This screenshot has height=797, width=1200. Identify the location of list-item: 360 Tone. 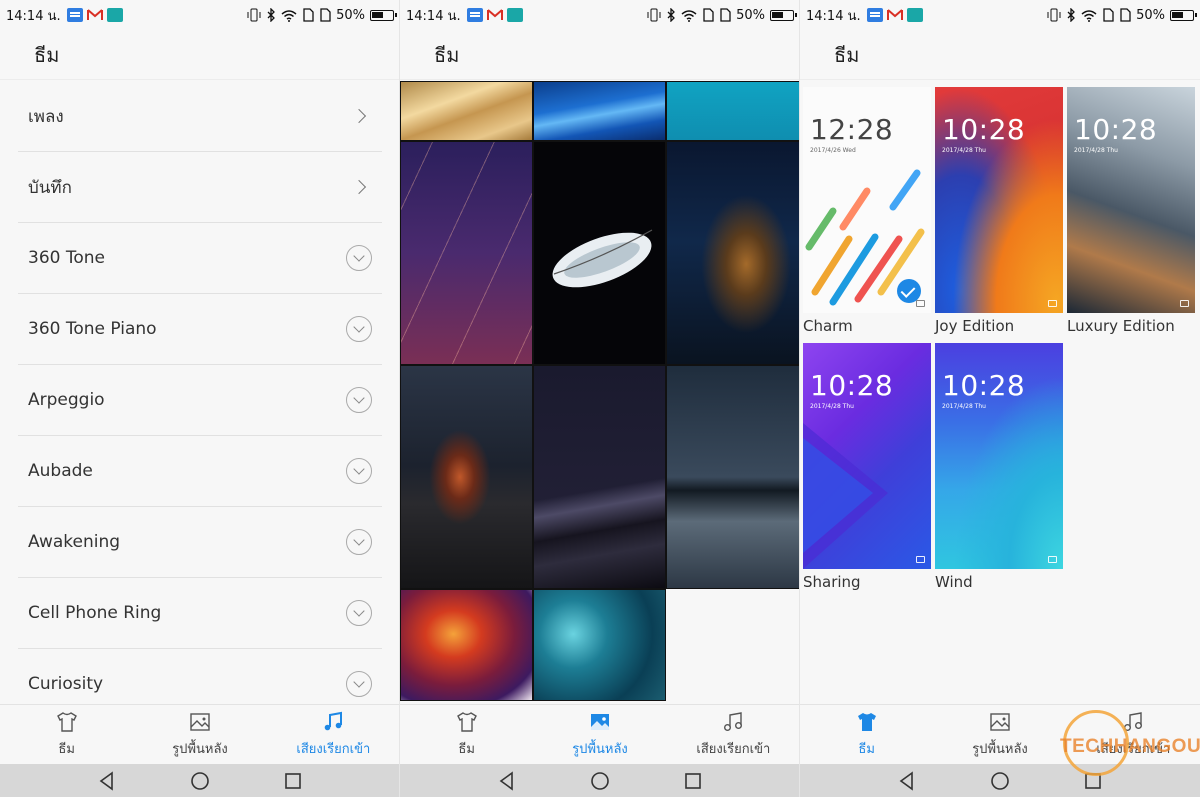
(200, 258).